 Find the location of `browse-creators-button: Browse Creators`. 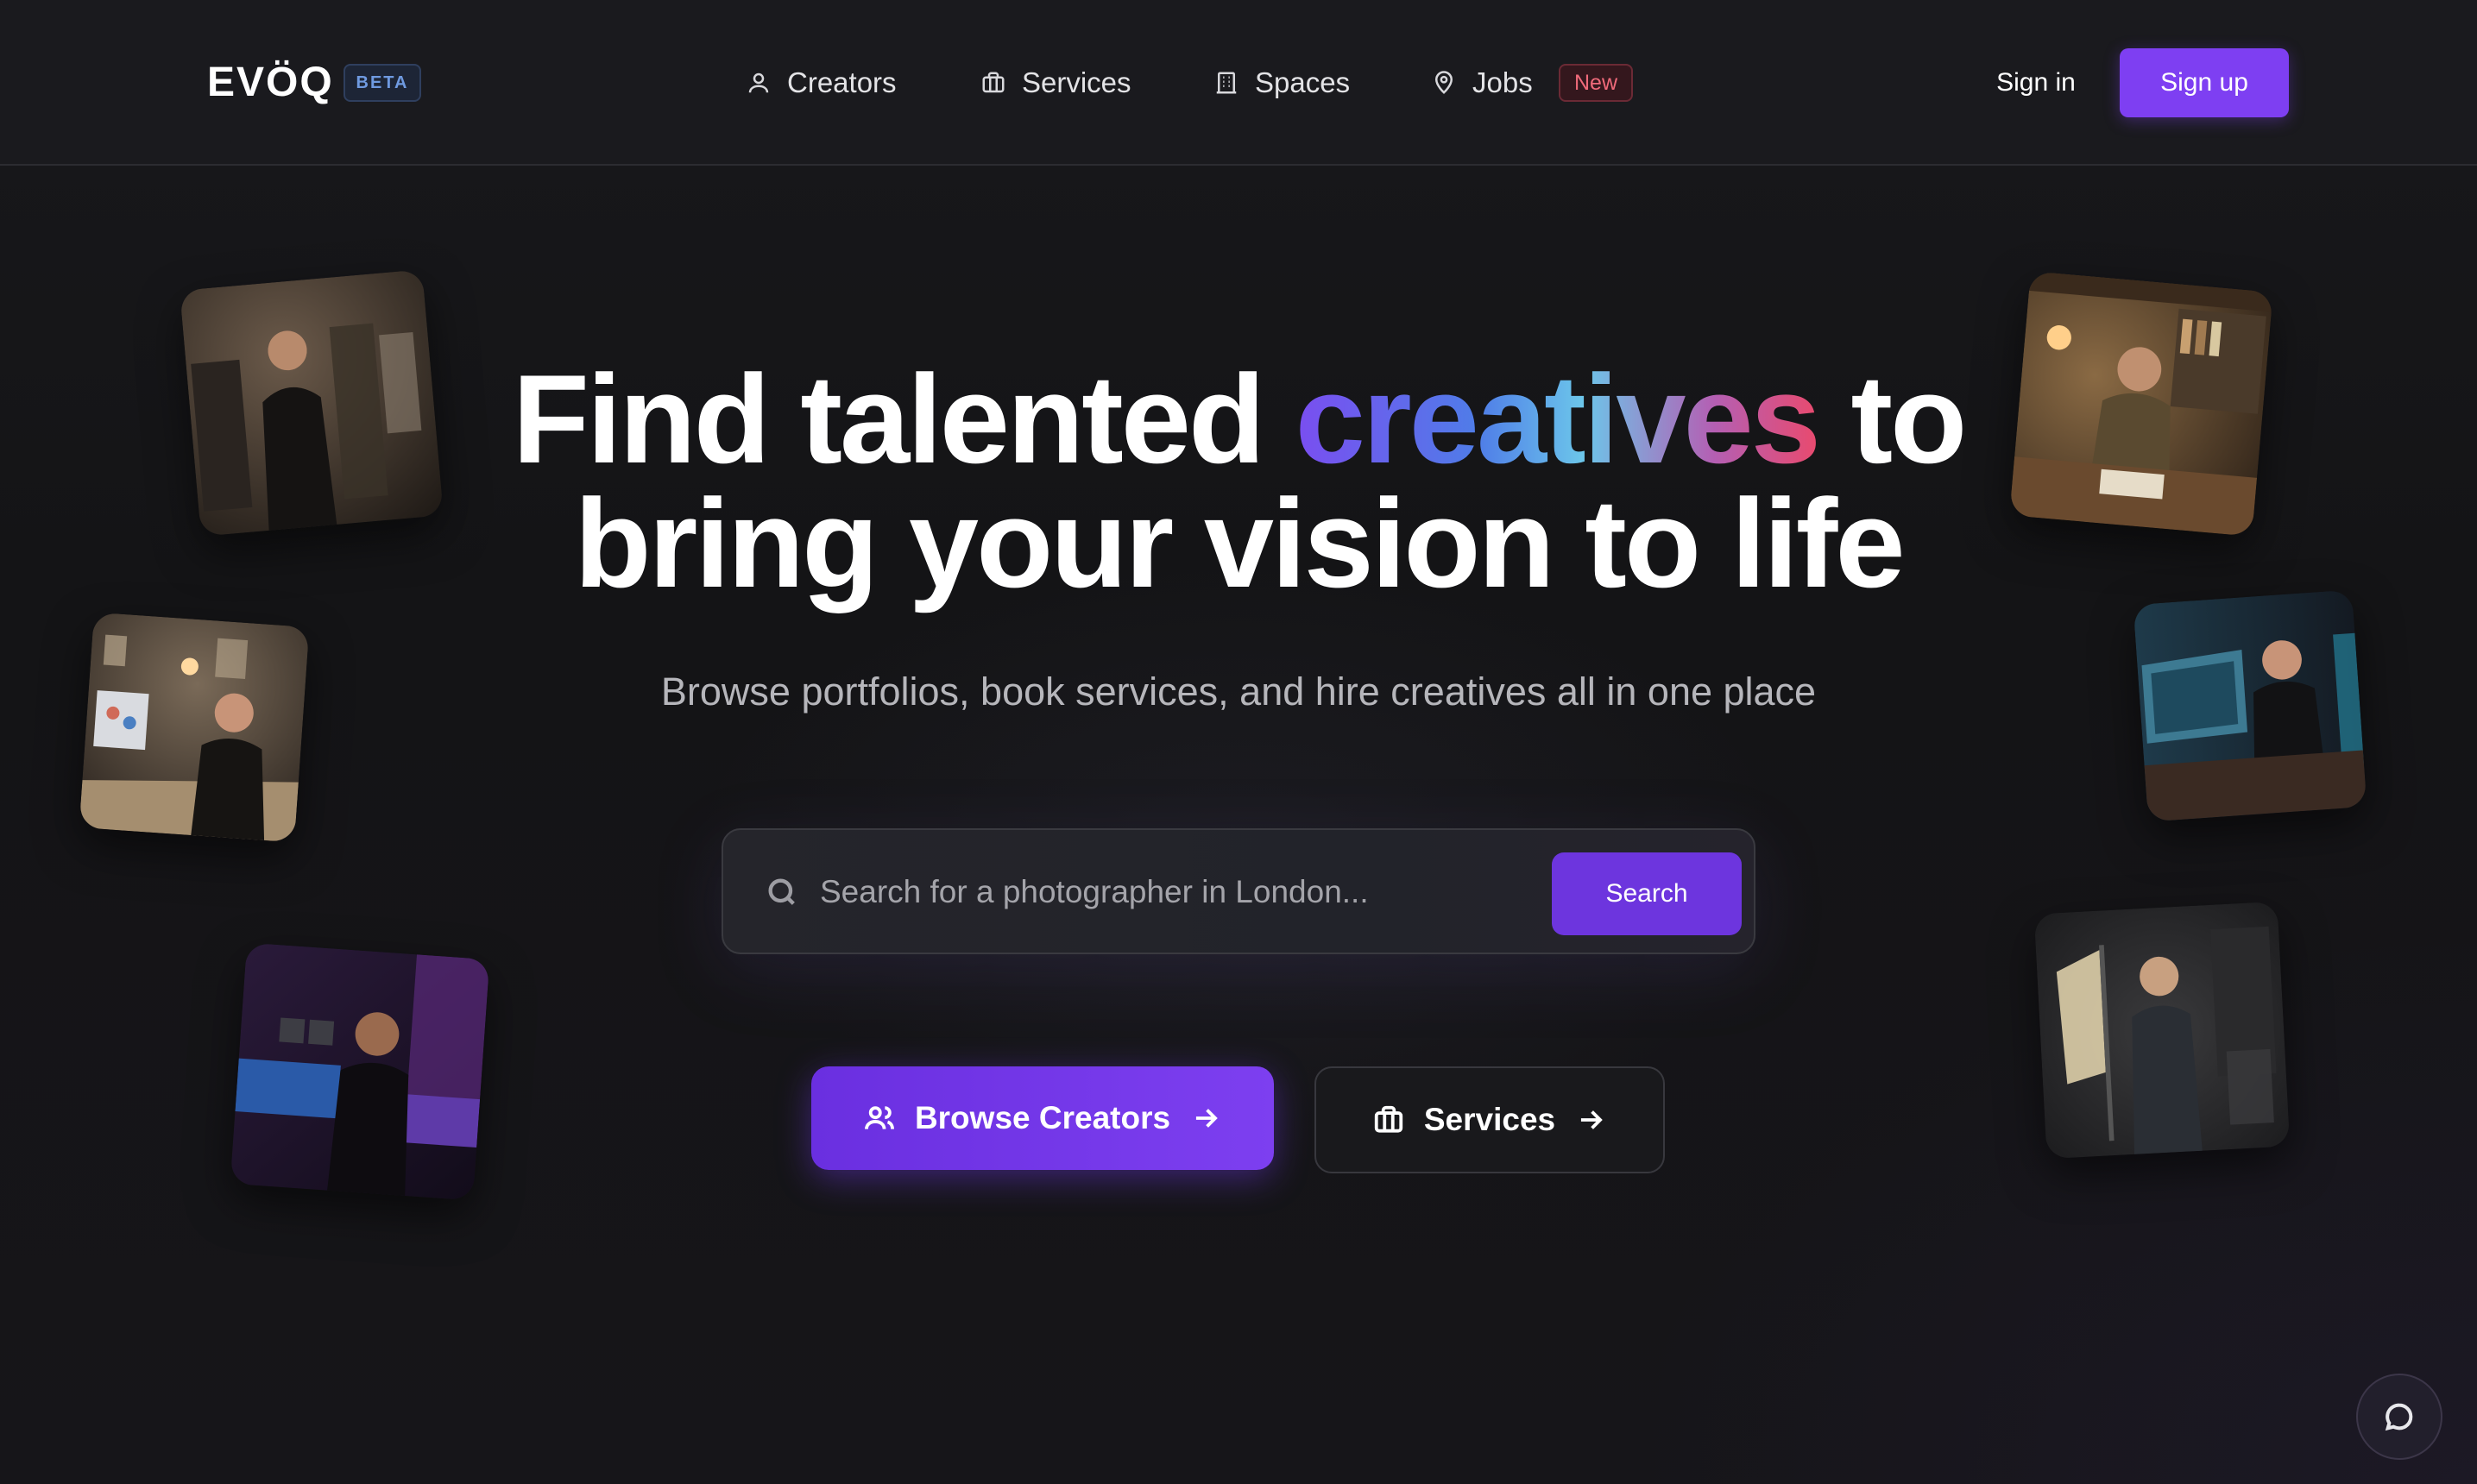

browse-creators-button: Browse Creators is located at coordinates (1042, 1118).